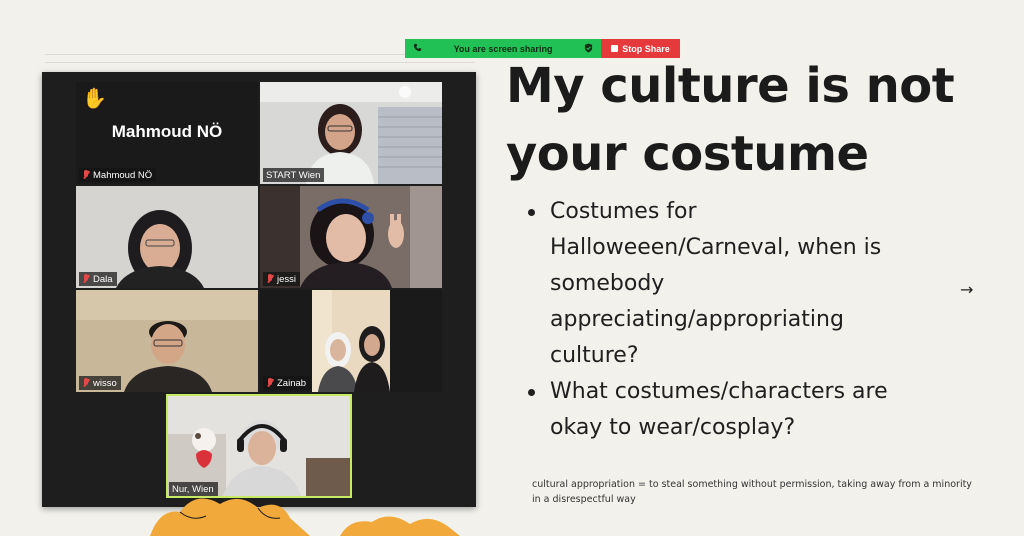 The image size is (1024, 536). I want to click on participant-tile-active-speaker: Nur, Wien, so click(259, 446).